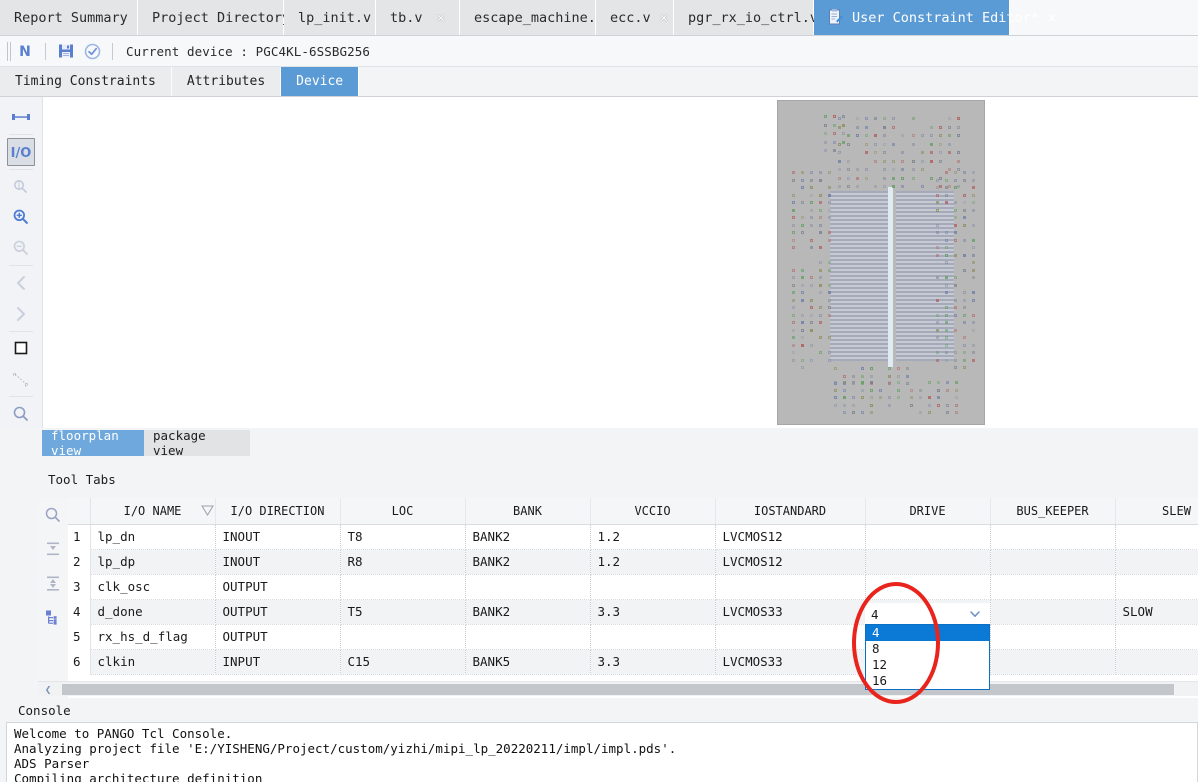  I want to click on table-row: 6 clkin INPUT C15 BANK5 3.3 LVCMOS33, so click(633, 662).